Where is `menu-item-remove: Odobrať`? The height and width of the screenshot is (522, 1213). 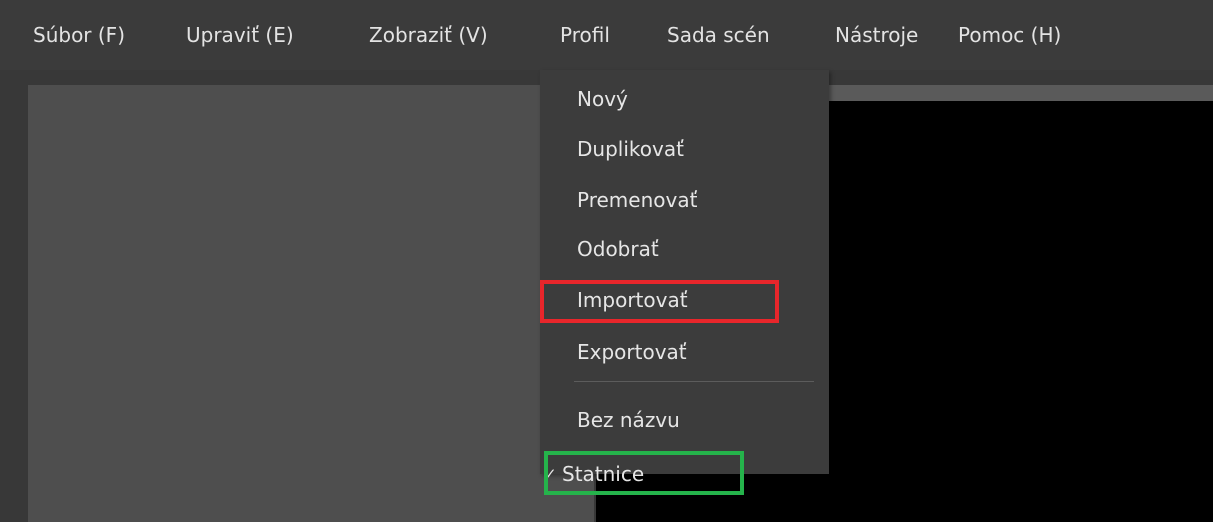 menu-item-remove: Odobrať is located at coordinates (618, 249).